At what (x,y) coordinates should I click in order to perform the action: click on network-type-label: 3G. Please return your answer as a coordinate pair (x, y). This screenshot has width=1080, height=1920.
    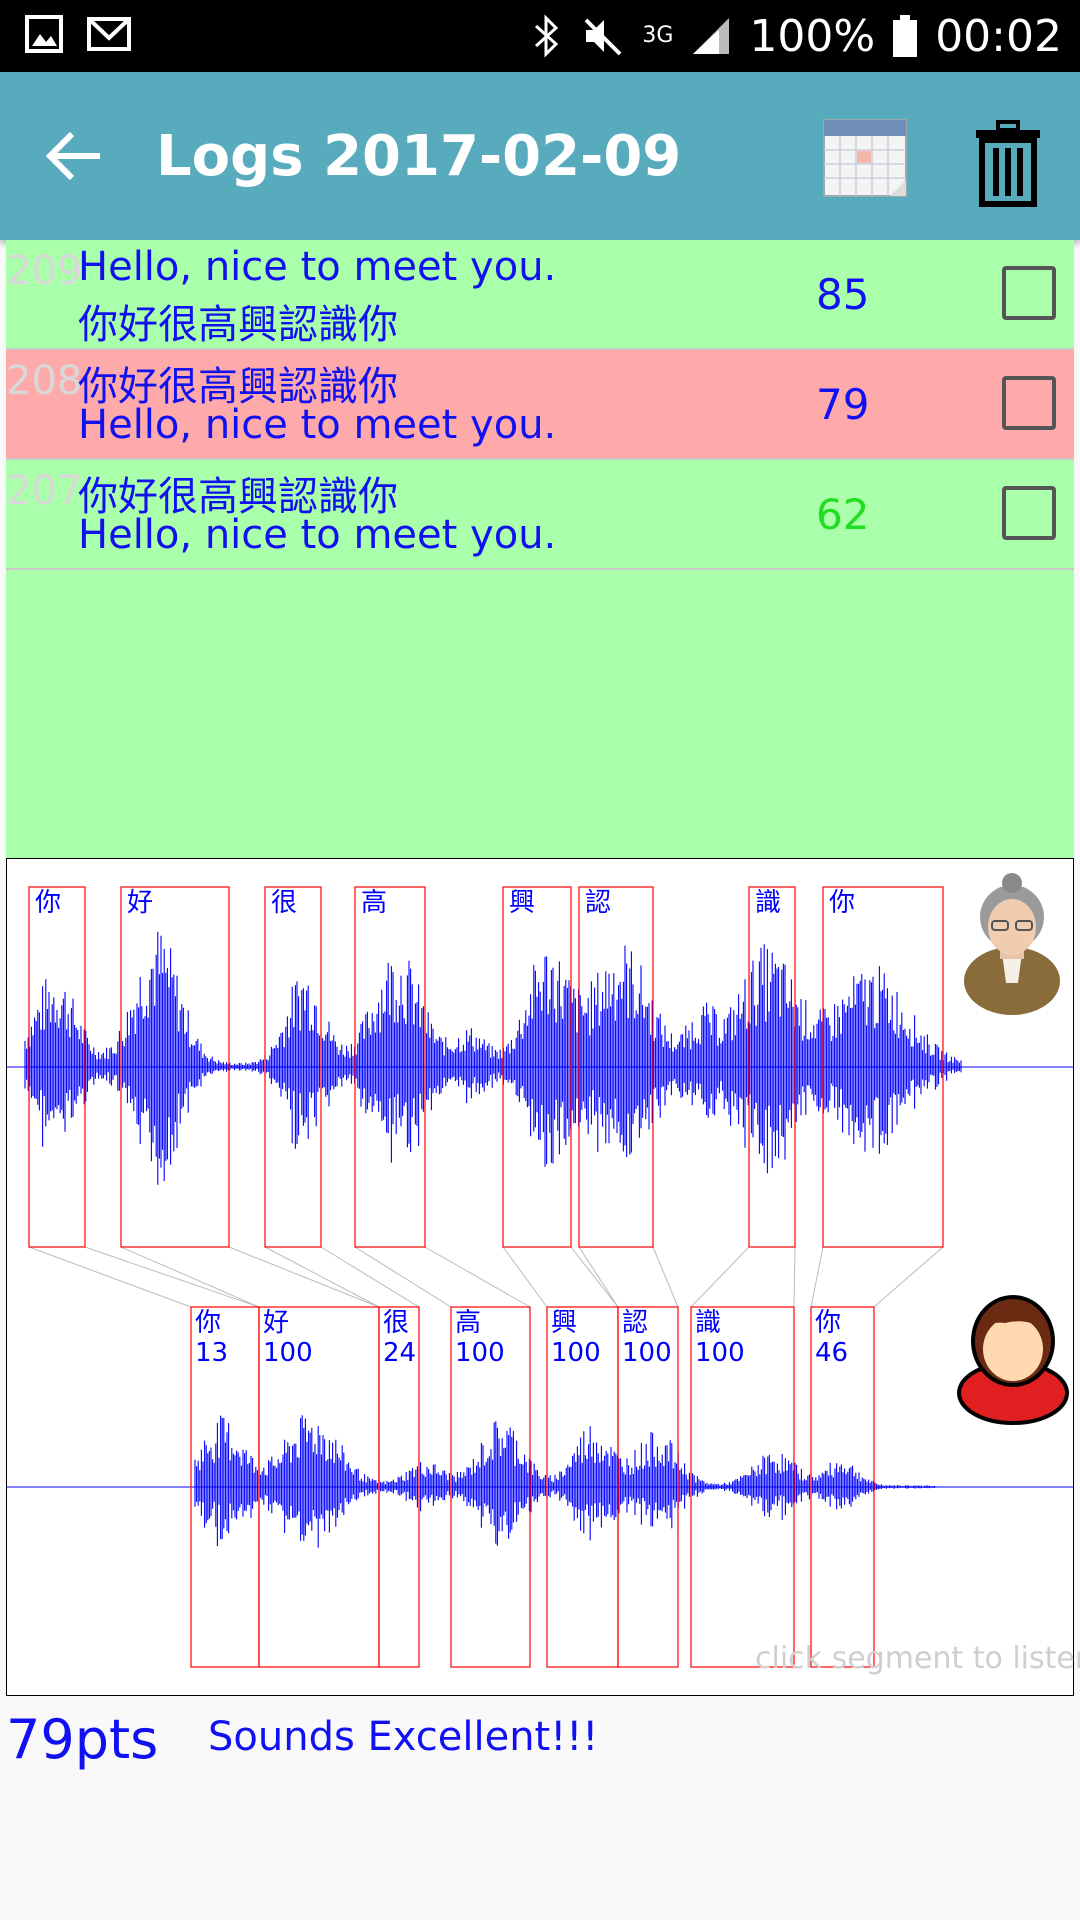
    Looking at the image, I should click on (658, 35).